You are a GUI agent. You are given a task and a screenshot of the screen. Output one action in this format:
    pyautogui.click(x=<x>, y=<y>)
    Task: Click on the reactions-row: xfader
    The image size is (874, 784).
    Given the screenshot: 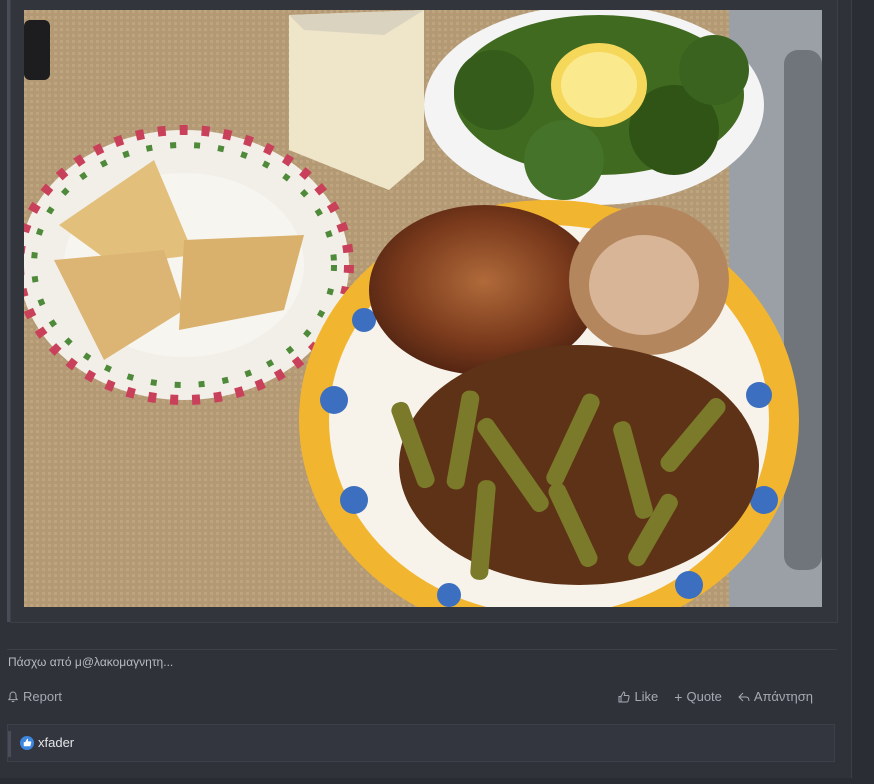 What is the action you would take?
    pyautogui.click(x=47, y=742)
    